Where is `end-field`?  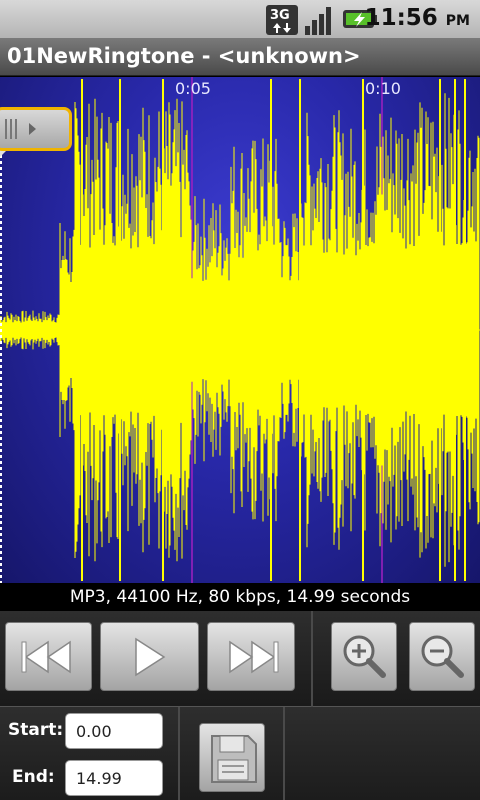
end-field is located at coordinates (114, 778).